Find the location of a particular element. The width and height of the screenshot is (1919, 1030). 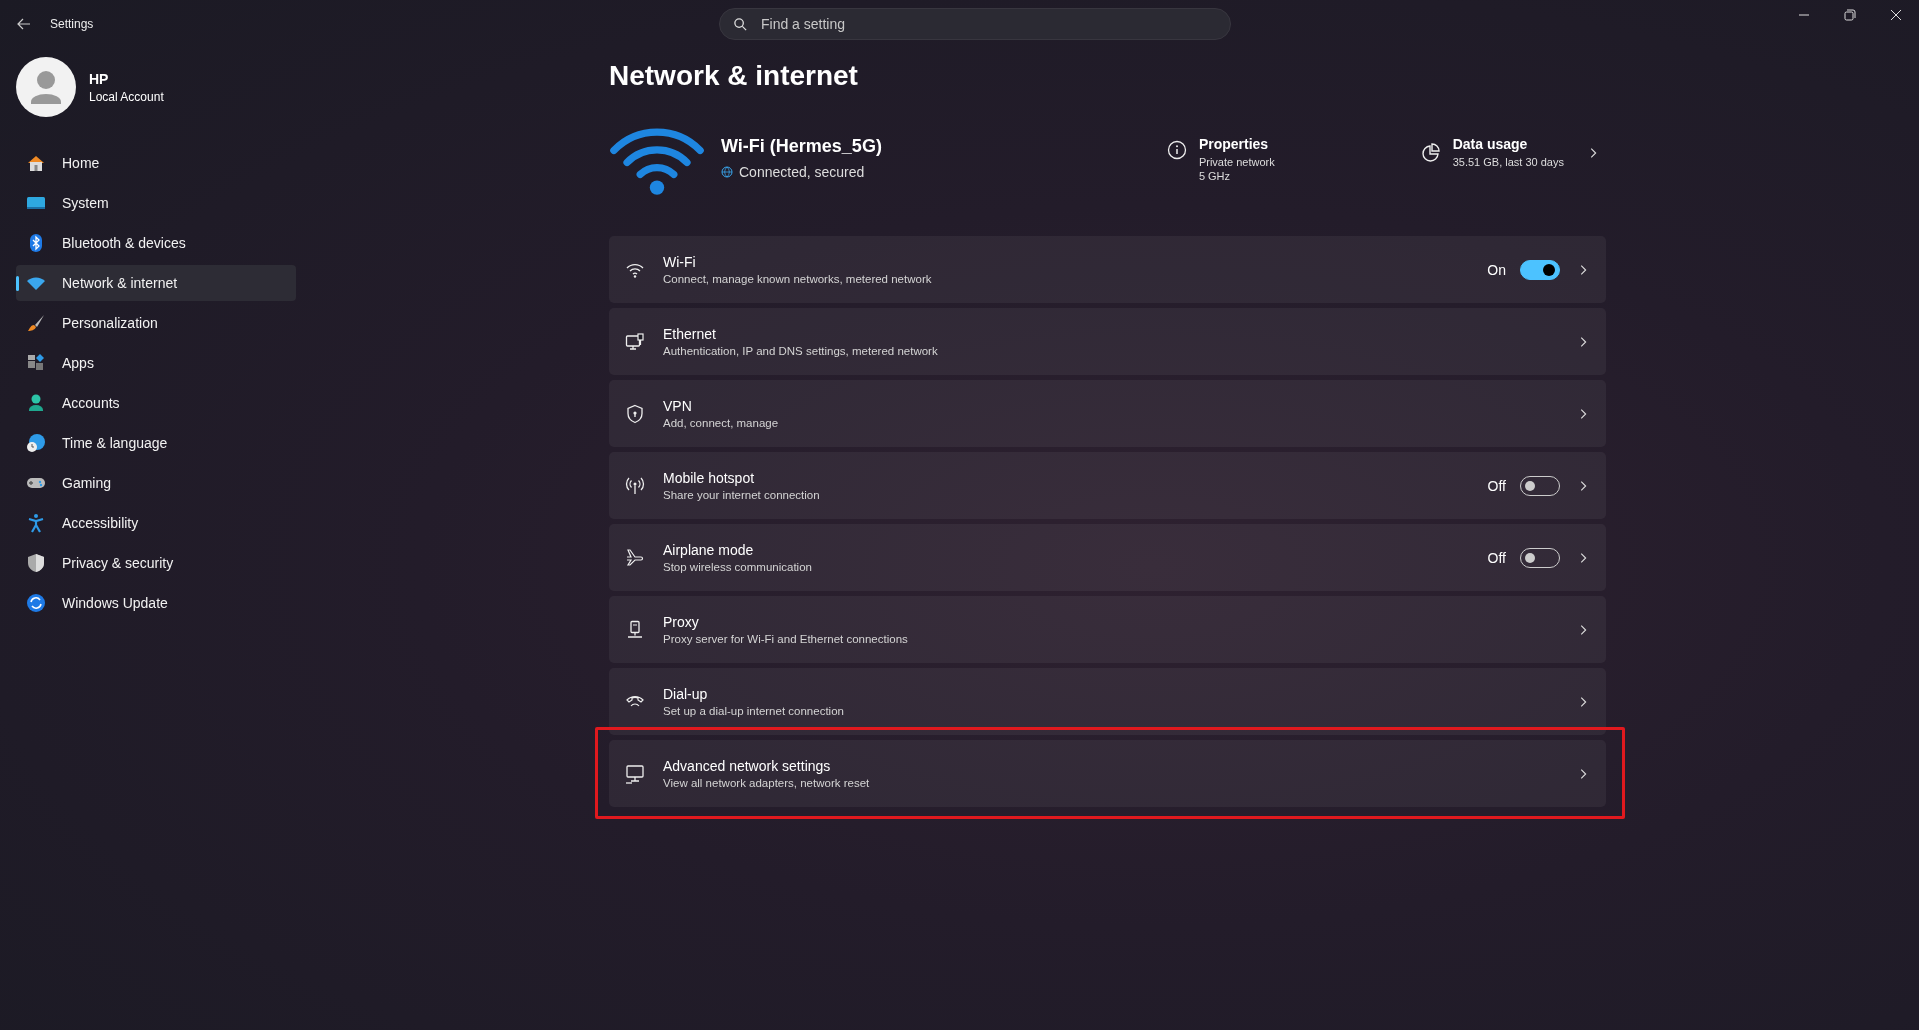

window-title: Settings is located at coordinates (72, 24).